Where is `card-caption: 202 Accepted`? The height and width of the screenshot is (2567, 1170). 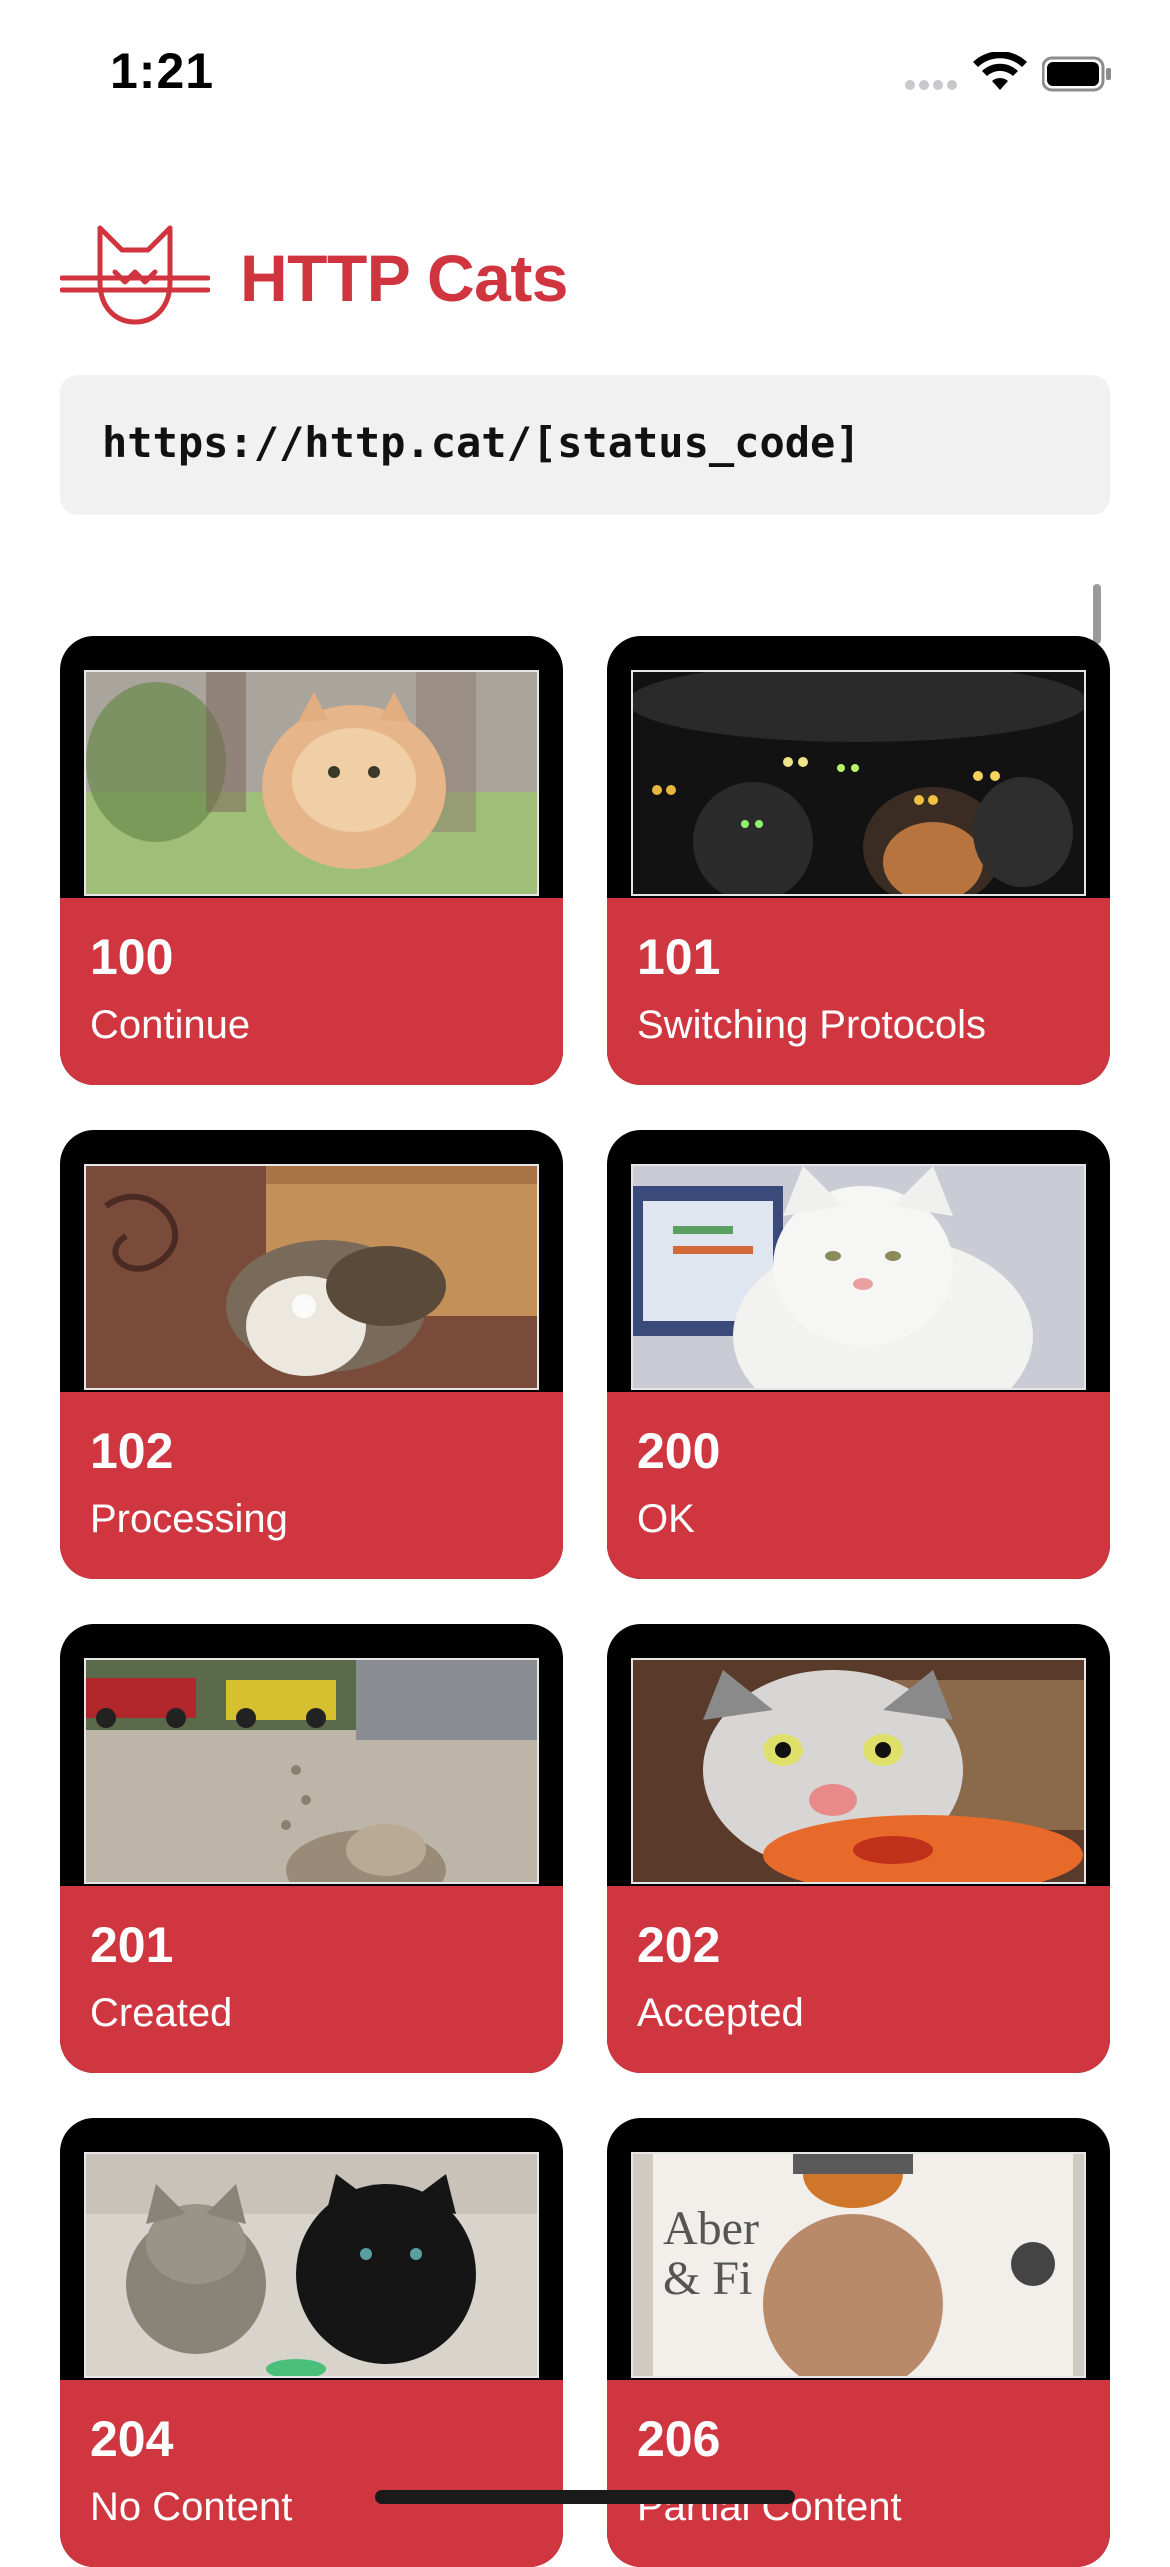
card-caption: 202 Accepted is located at coordinates (858, 1979).